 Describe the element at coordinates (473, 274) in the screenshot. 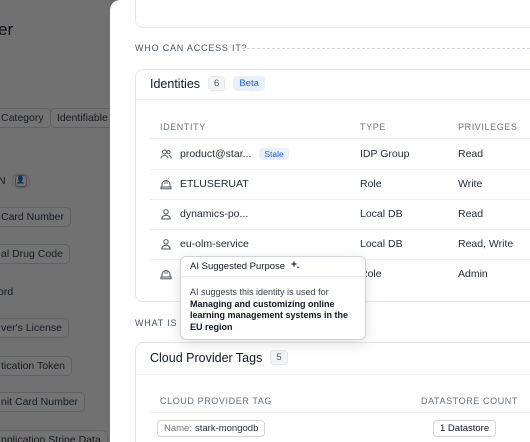

I see `identity-privileges: Admin` at that location.